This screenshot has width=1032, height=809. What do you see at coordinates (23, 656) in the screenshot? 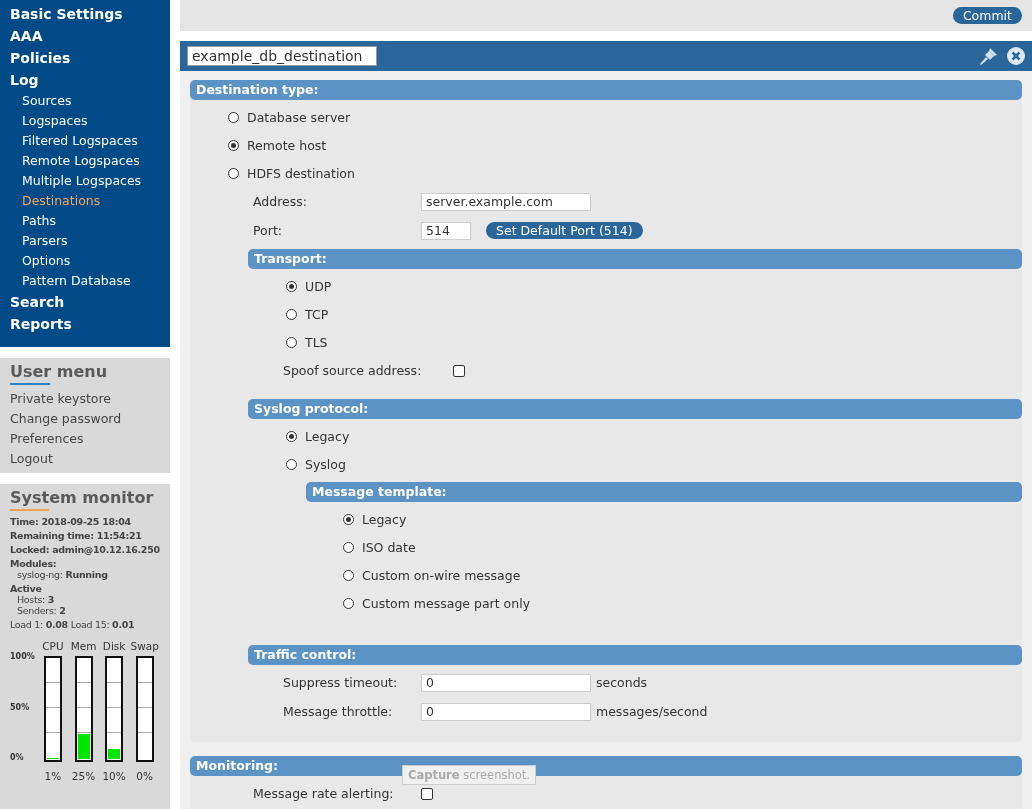
I see `axis-label: 100%` at bounding box center [23, 656].